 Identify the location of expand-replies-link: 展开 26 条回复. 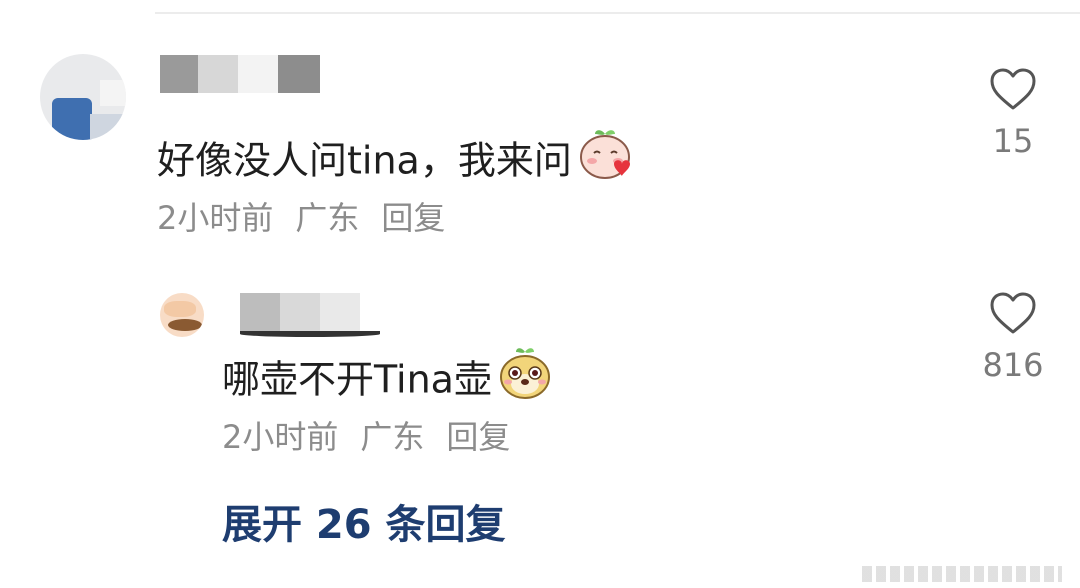
(364, 525).